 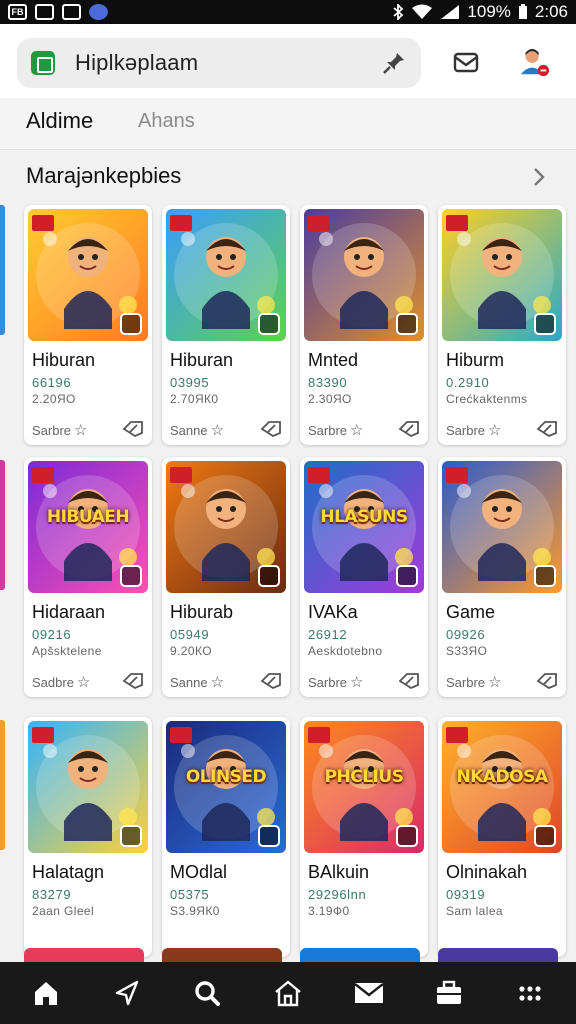 What do you see at coordinates (59, 121) in the screenshot?
I see `tab-aldime: Aldime` at bounding box center [59, 121].